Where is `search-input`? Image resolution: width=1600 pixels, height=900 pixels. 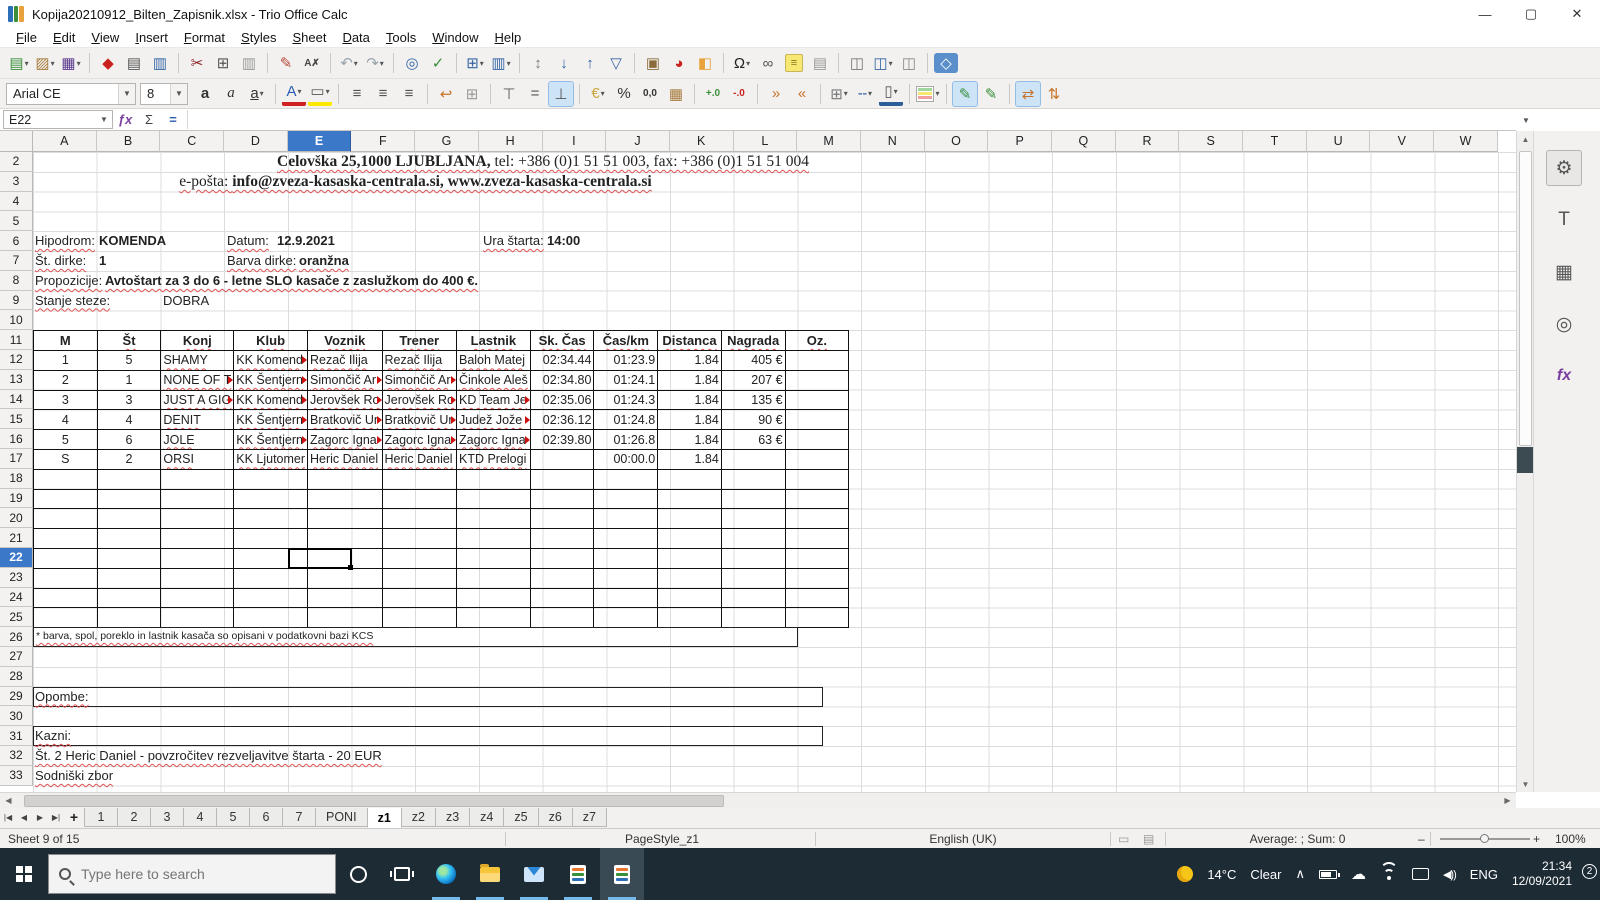
search-input is located at coordinates (196, 874).